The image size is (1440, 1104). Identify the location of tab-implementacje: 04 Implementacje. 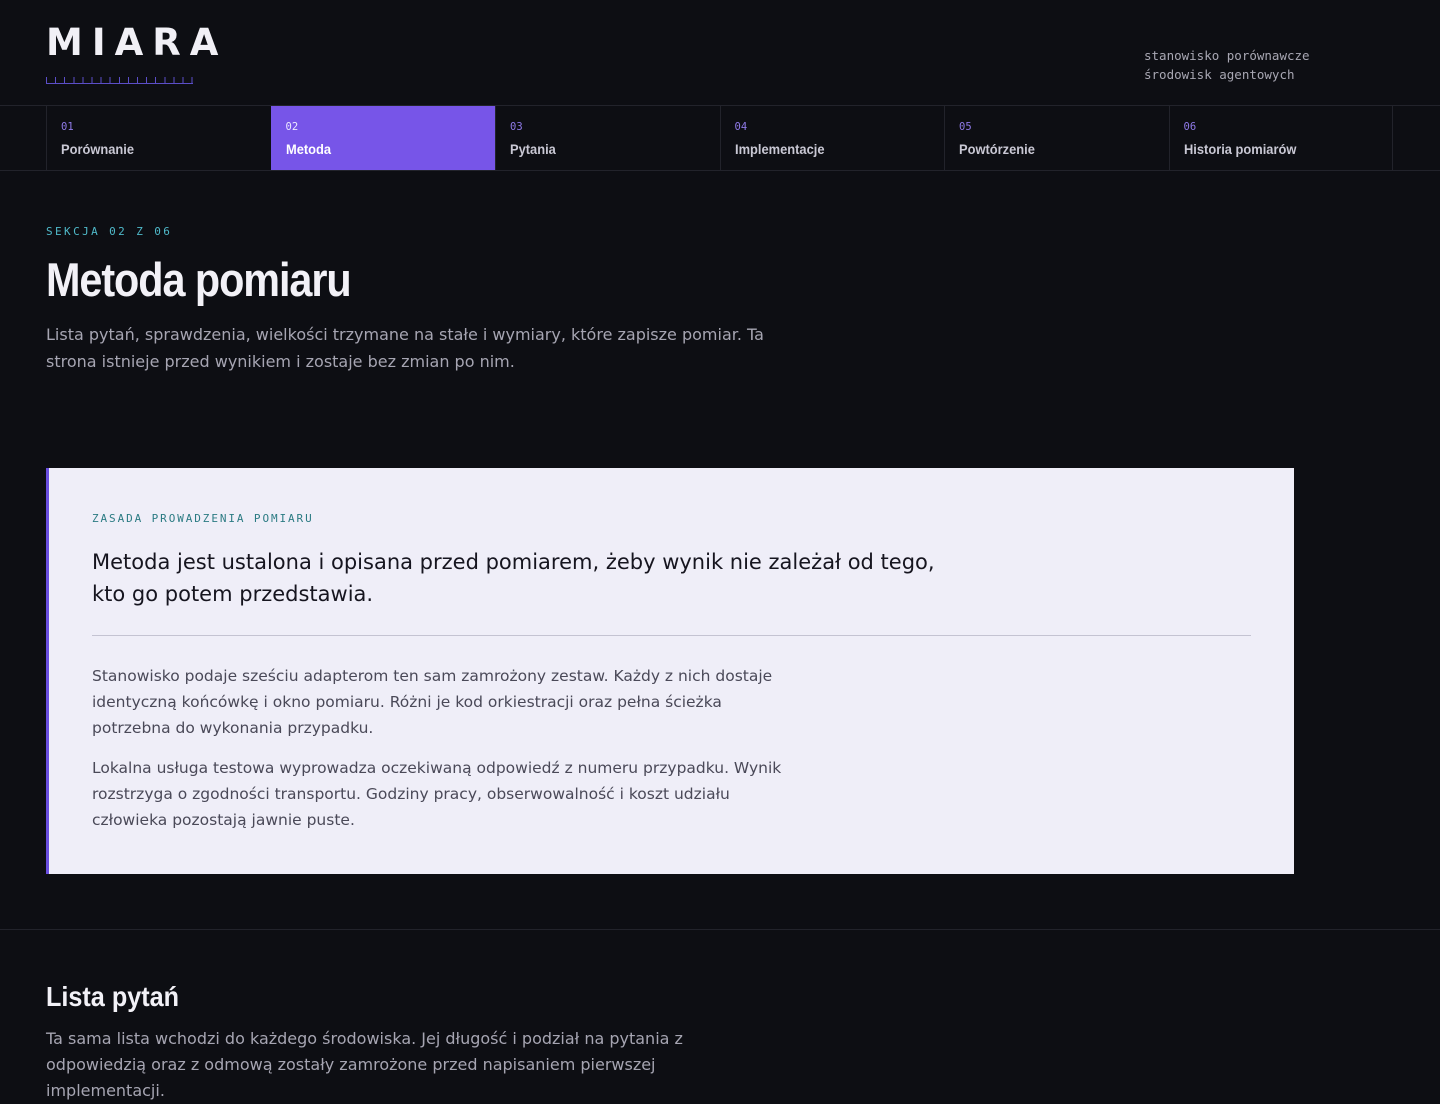
(832, 138).